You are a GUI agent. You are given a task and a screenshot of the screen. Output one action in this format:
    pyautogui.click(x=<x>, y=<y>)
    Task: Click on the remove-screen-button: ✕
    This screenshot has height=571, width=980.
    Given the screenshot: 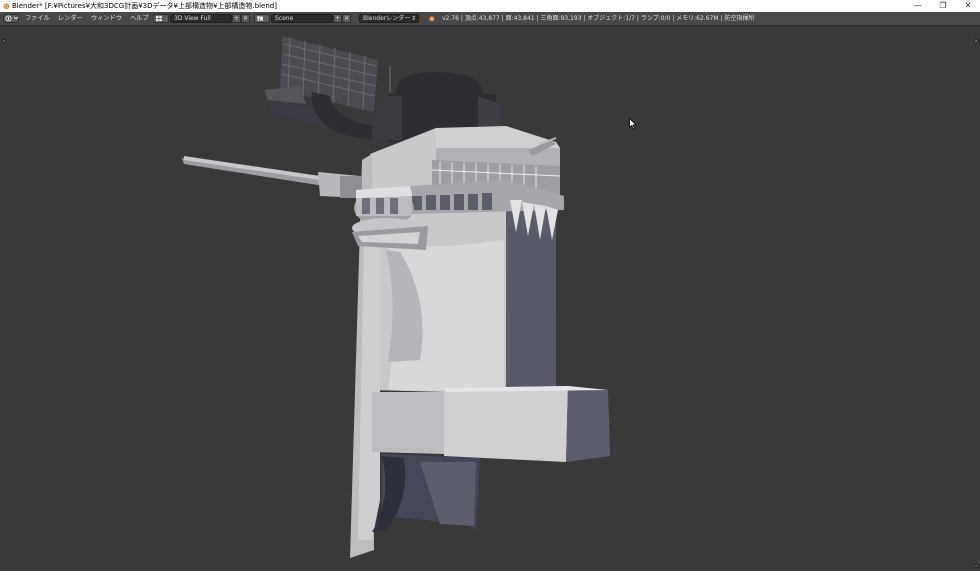 What is the action you would take?
    pyautogui.click(x=245, y=18)
    